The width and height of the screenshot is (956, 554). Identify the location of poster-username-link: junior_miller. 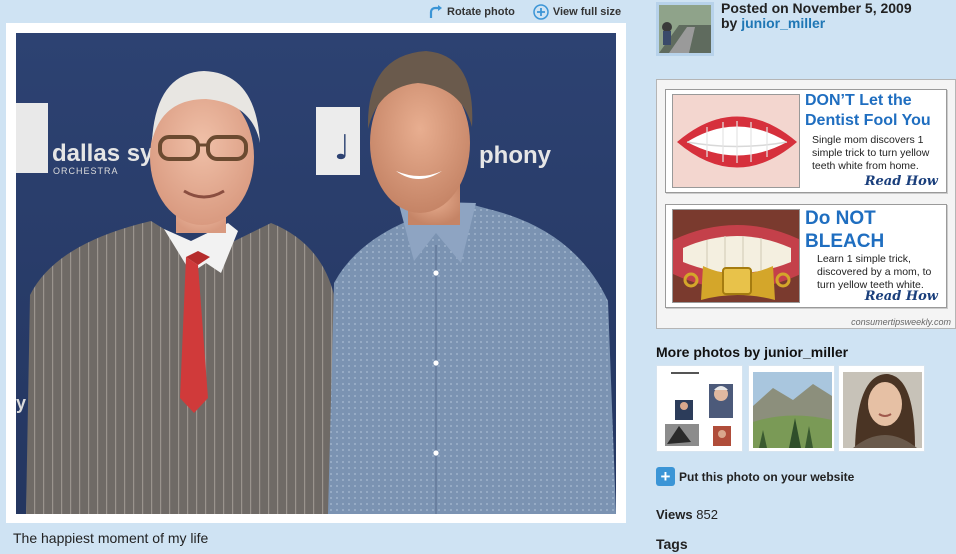
(783, 23).